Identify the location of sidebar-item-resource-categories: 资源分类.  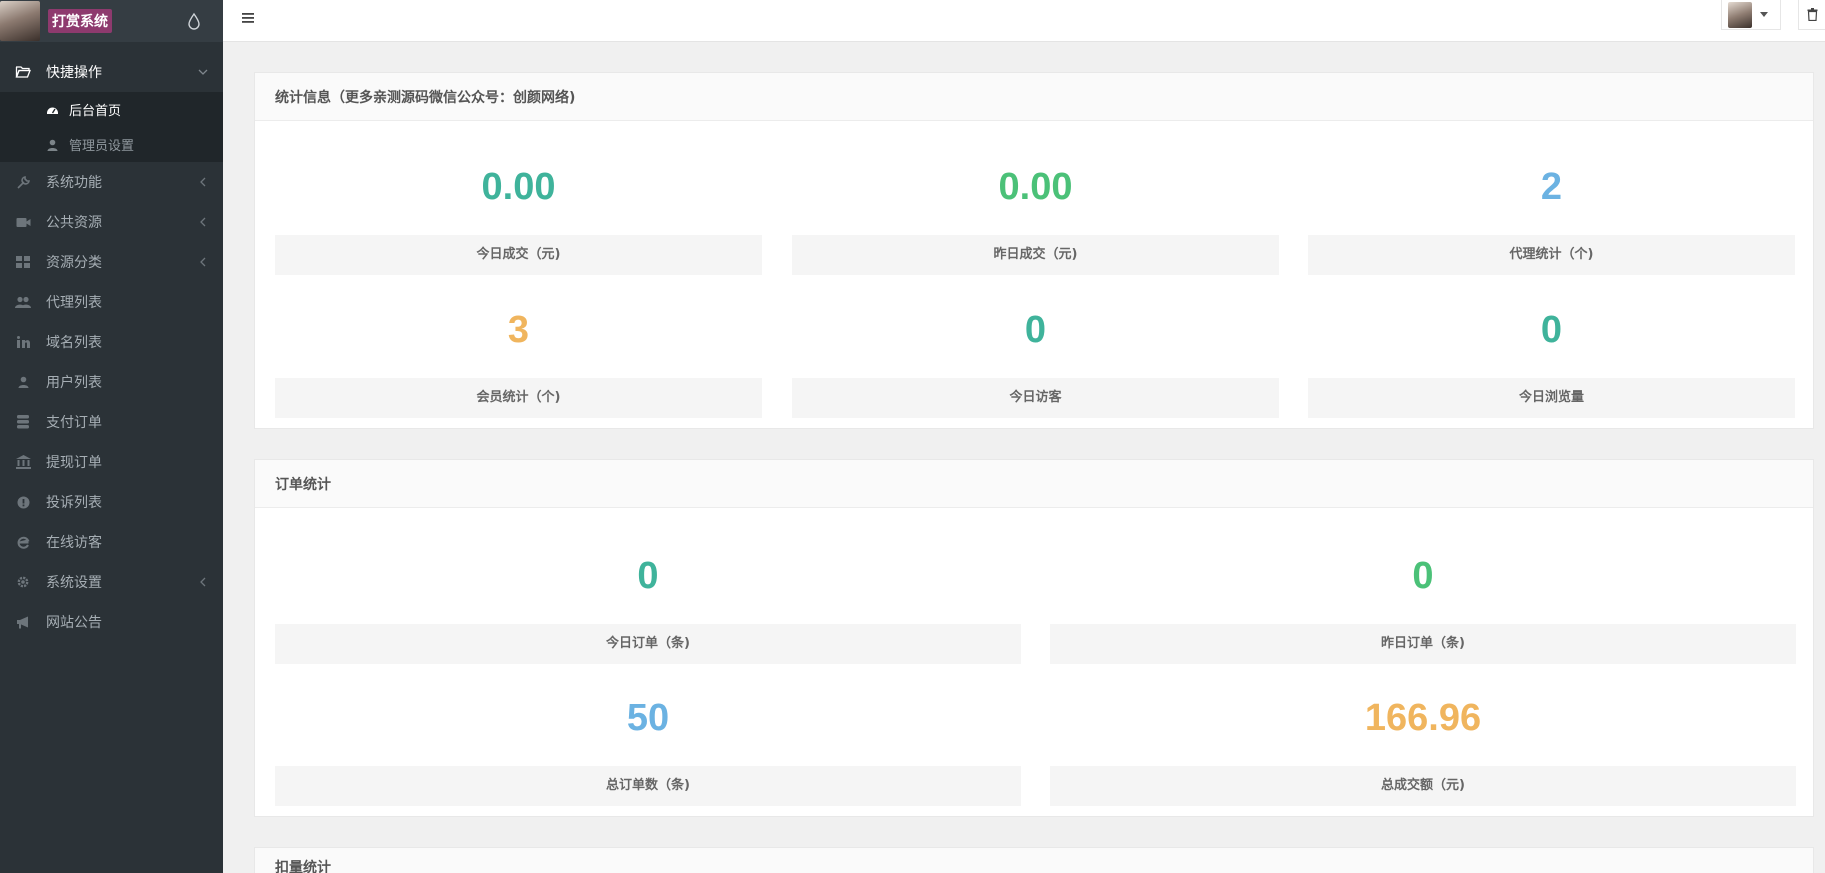
(111, 262).